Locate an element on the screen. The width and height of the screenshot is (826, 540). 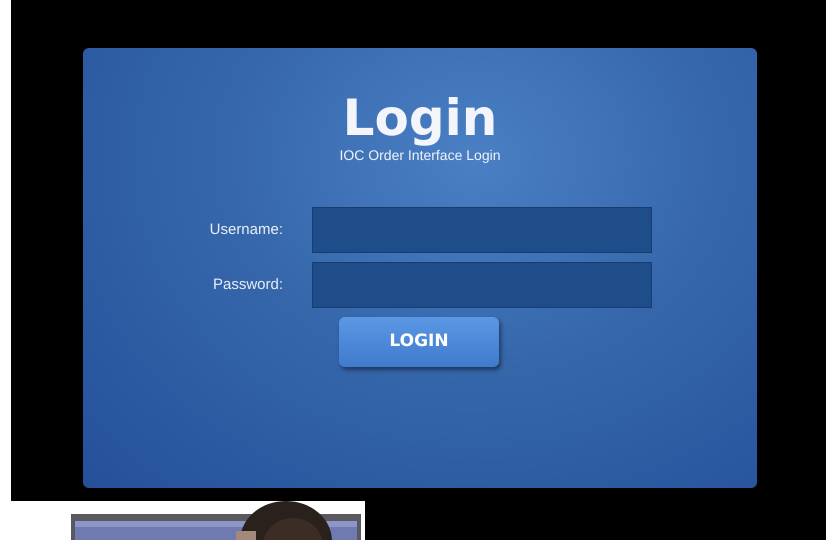
field-label: Password: is located at coordinates (247, 284).